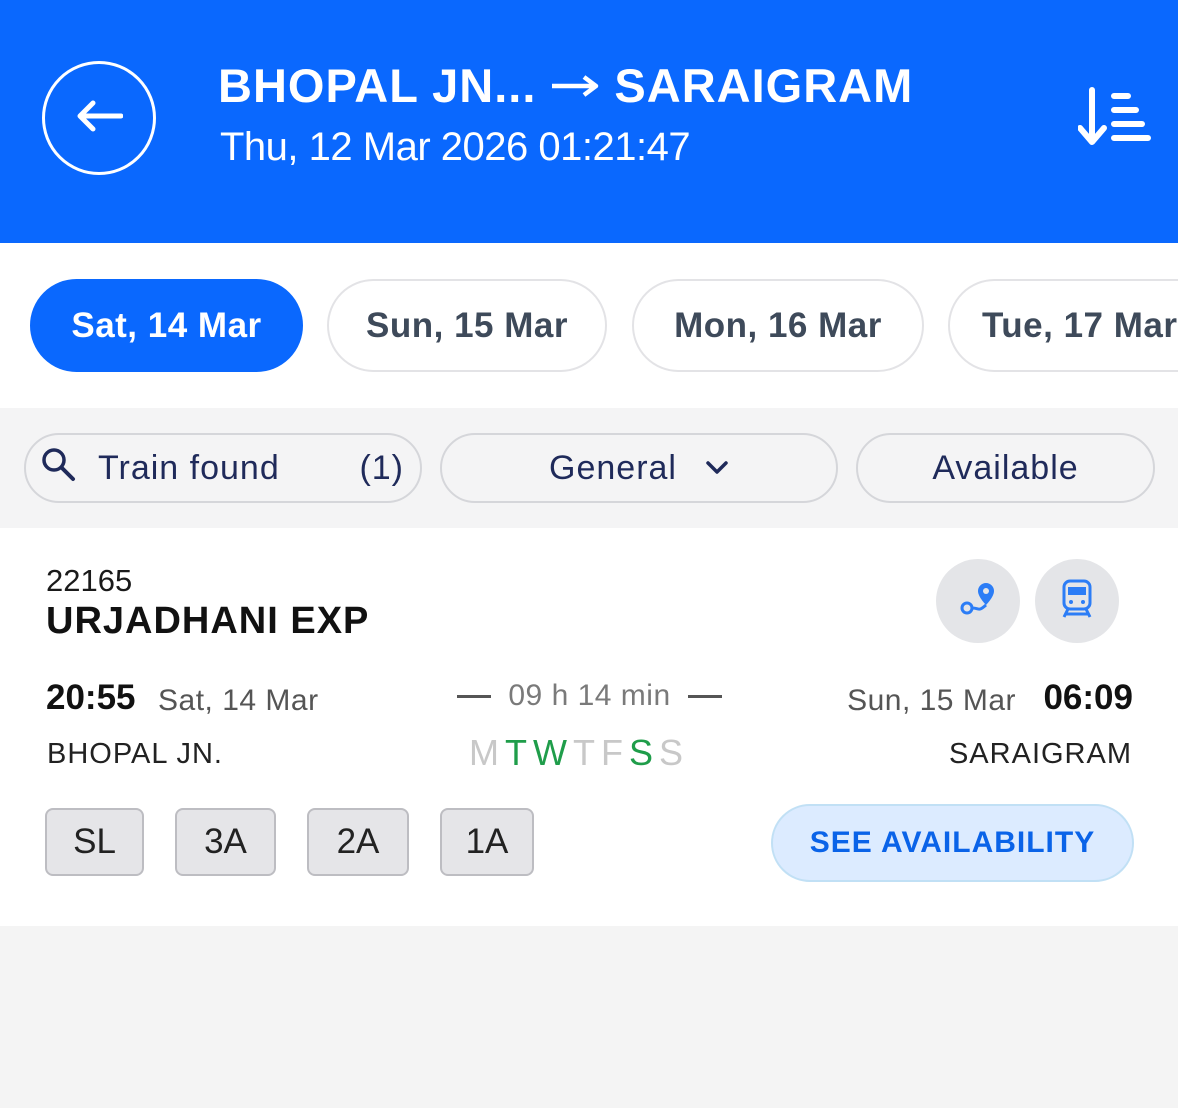 The image size is (1178, 1108). I want to click on train-number: 22165, so click(89, 580).